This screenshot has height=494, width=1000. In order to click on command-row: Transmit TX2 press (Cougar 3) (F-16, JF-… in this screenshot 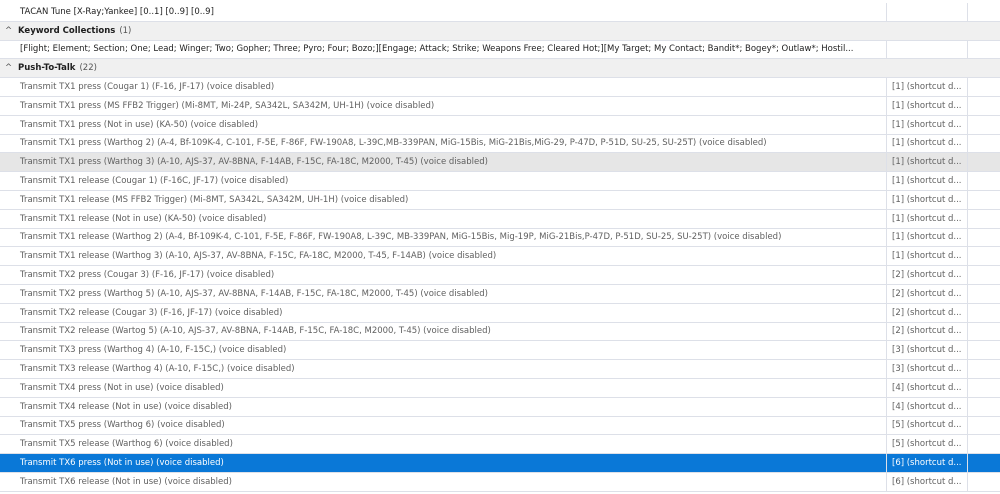, I will do `click(500, 275)`.